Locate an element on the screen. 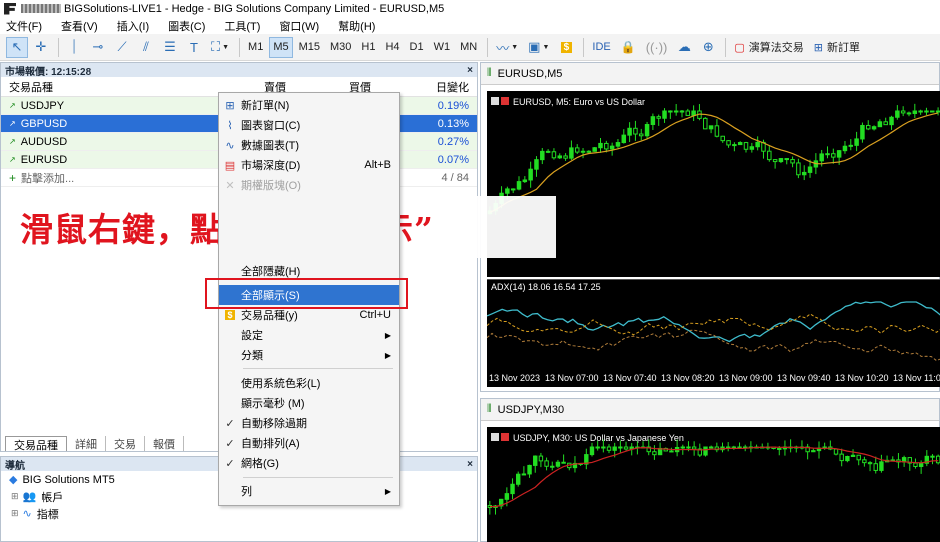  adx-indicator-chart: ADX(14) 18.06 16.54 17.25 is located at coordinates (713, 325).